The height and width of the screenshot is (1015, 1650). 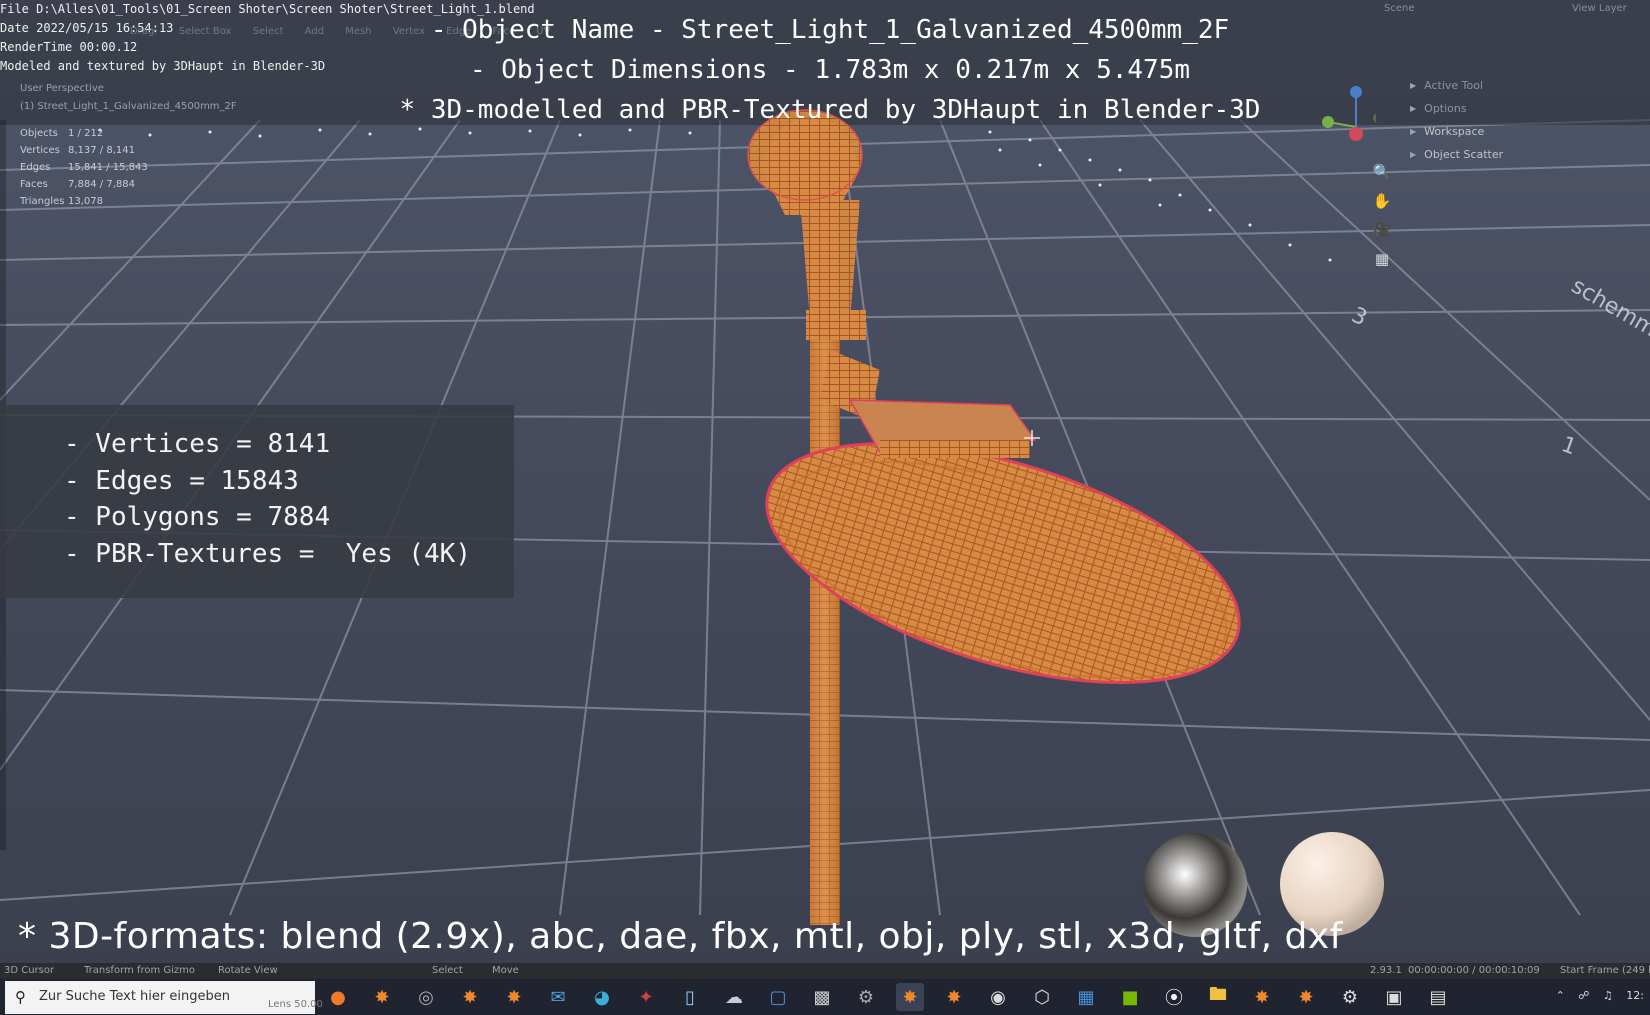 What do you see at coordinates (29, 970) in the screenshot?
I see `status-cursor: 3D Cursor` at bounding box center [29, 970].